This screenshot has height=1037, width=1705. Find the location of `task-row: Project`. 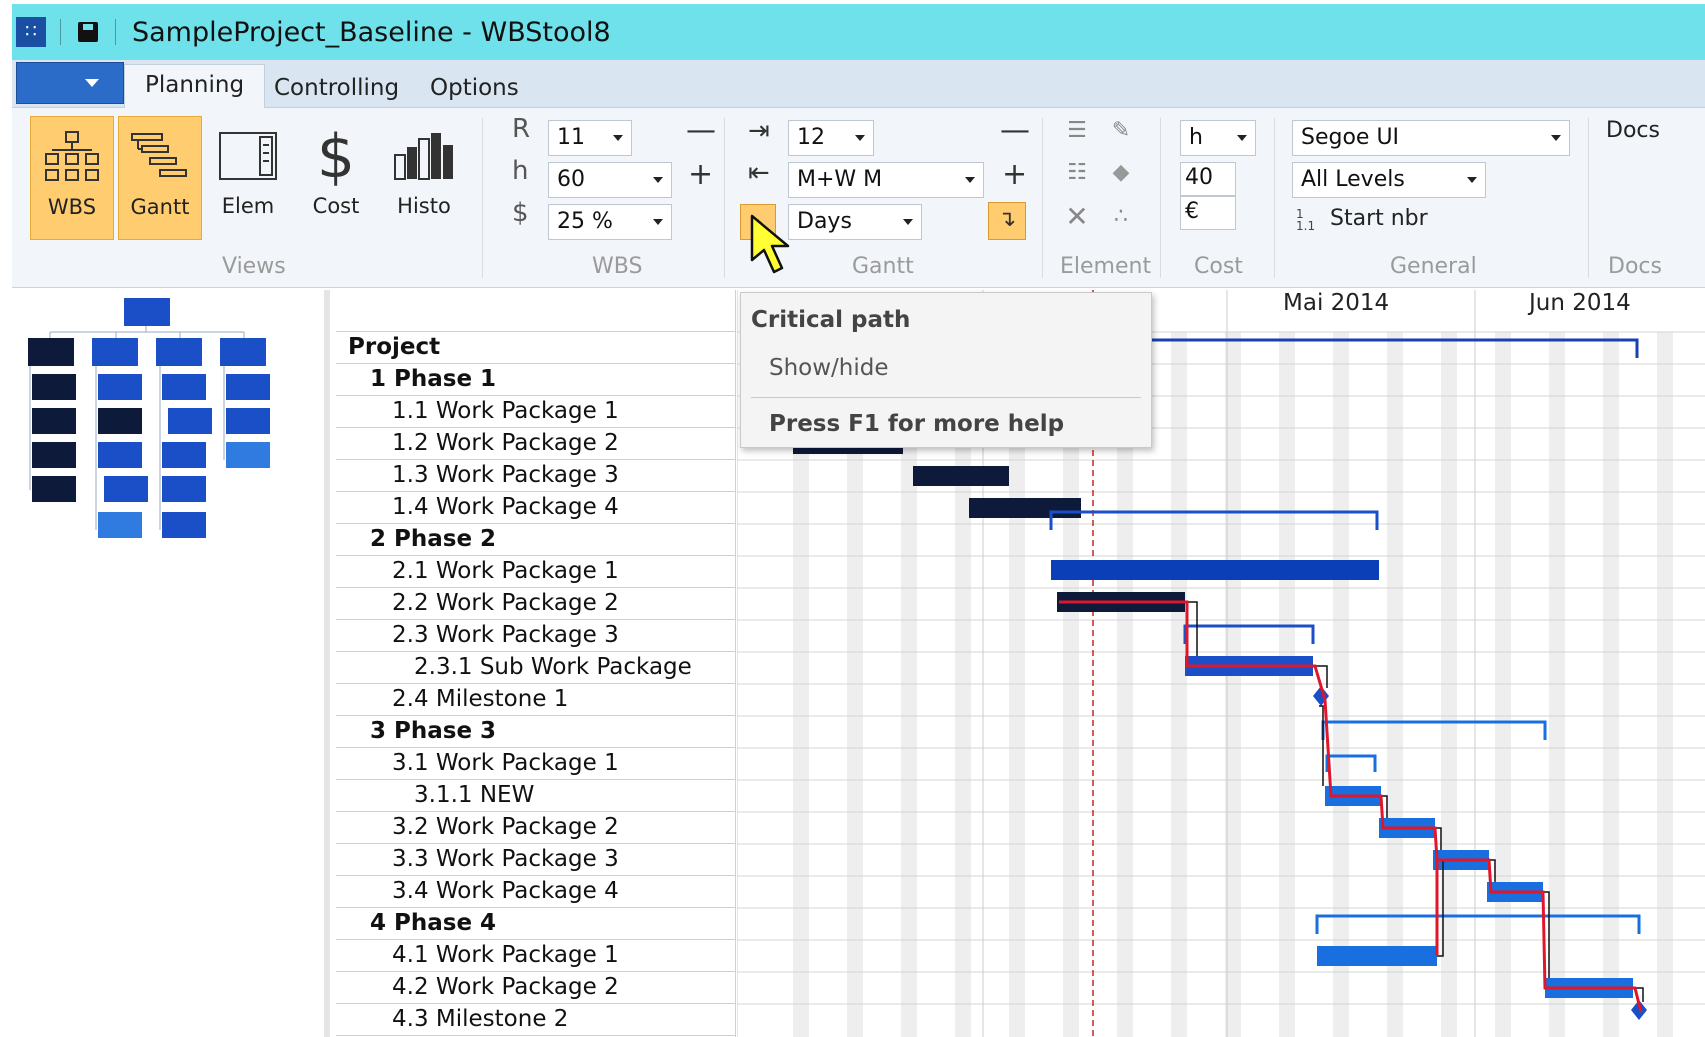

task-row: Project is located at coordinates (536, 348).